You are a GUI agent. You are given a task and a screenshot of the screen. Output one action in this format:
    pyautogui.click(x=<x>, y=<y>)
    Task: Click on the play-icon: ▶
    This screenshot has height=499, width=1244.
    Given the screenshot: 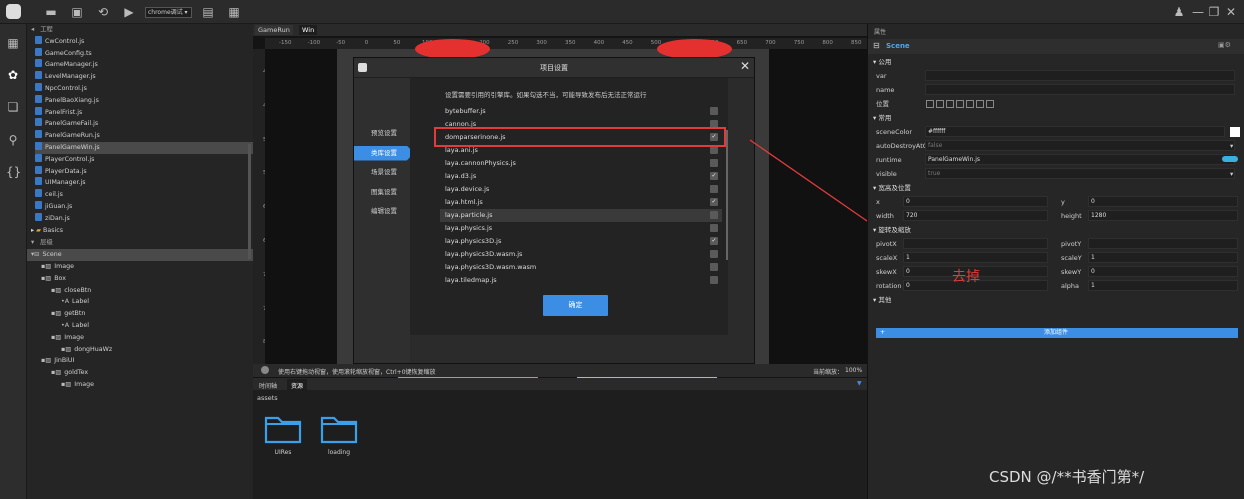 What is the action you would take?
    pyautogui.click(x=129, y=12)
    